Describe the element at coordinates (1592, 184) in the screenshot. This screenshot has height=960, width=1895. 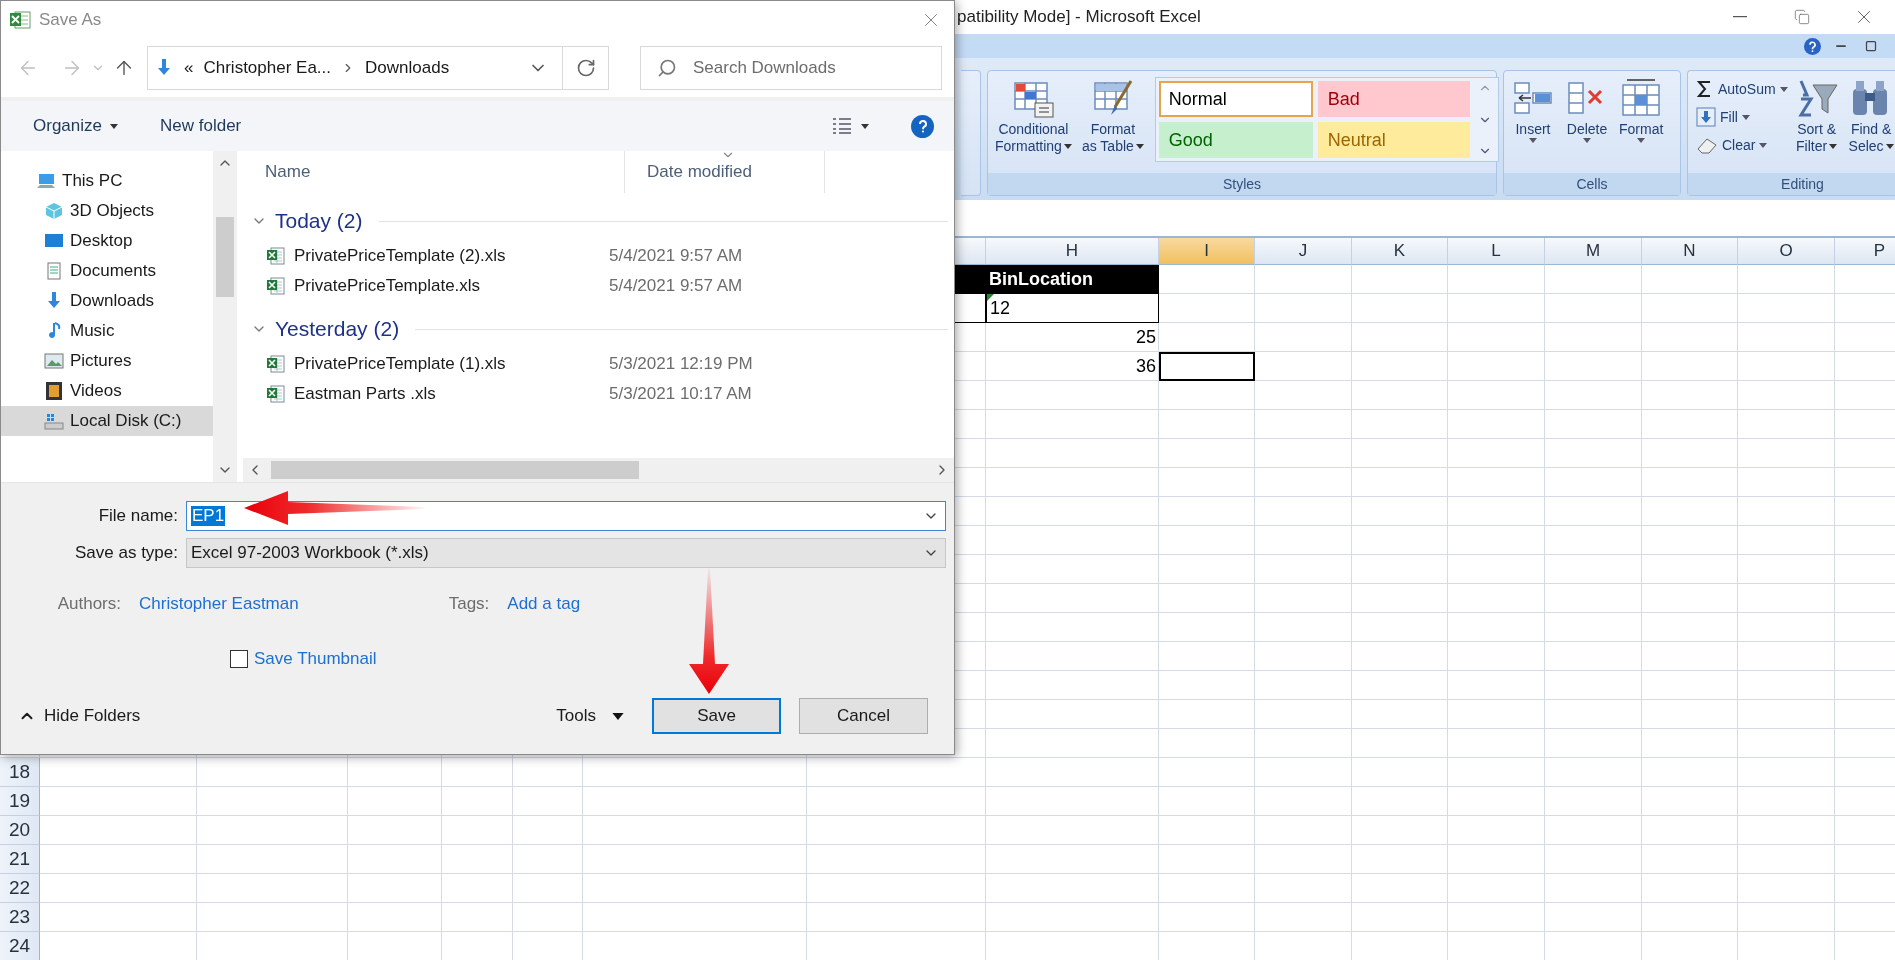
I see `group-label: Cells` at that location.